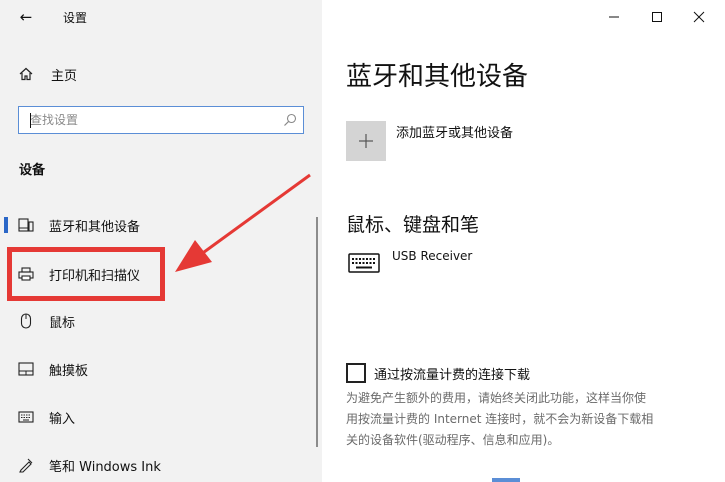 This screenshot has height=482, width=725. I want to click on search-icon, so click(290, 120).